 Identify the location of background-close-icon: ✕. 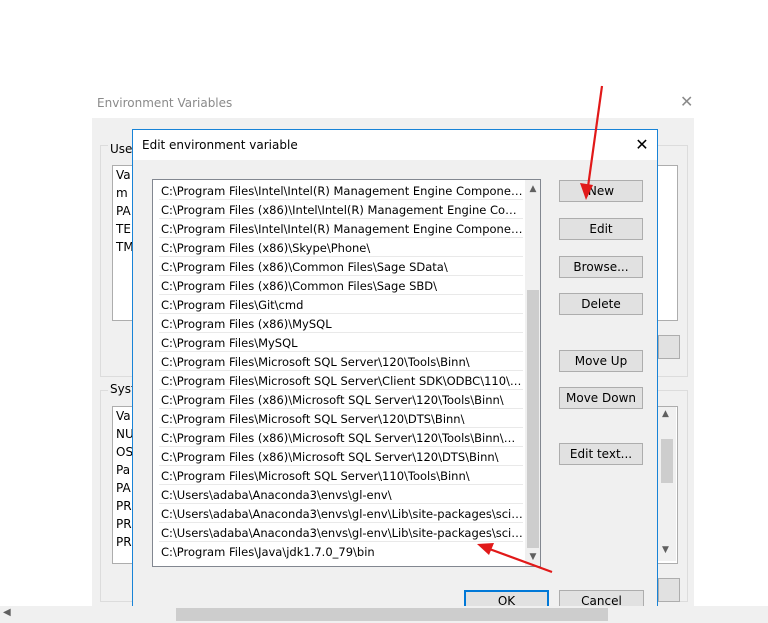
(686, 102).